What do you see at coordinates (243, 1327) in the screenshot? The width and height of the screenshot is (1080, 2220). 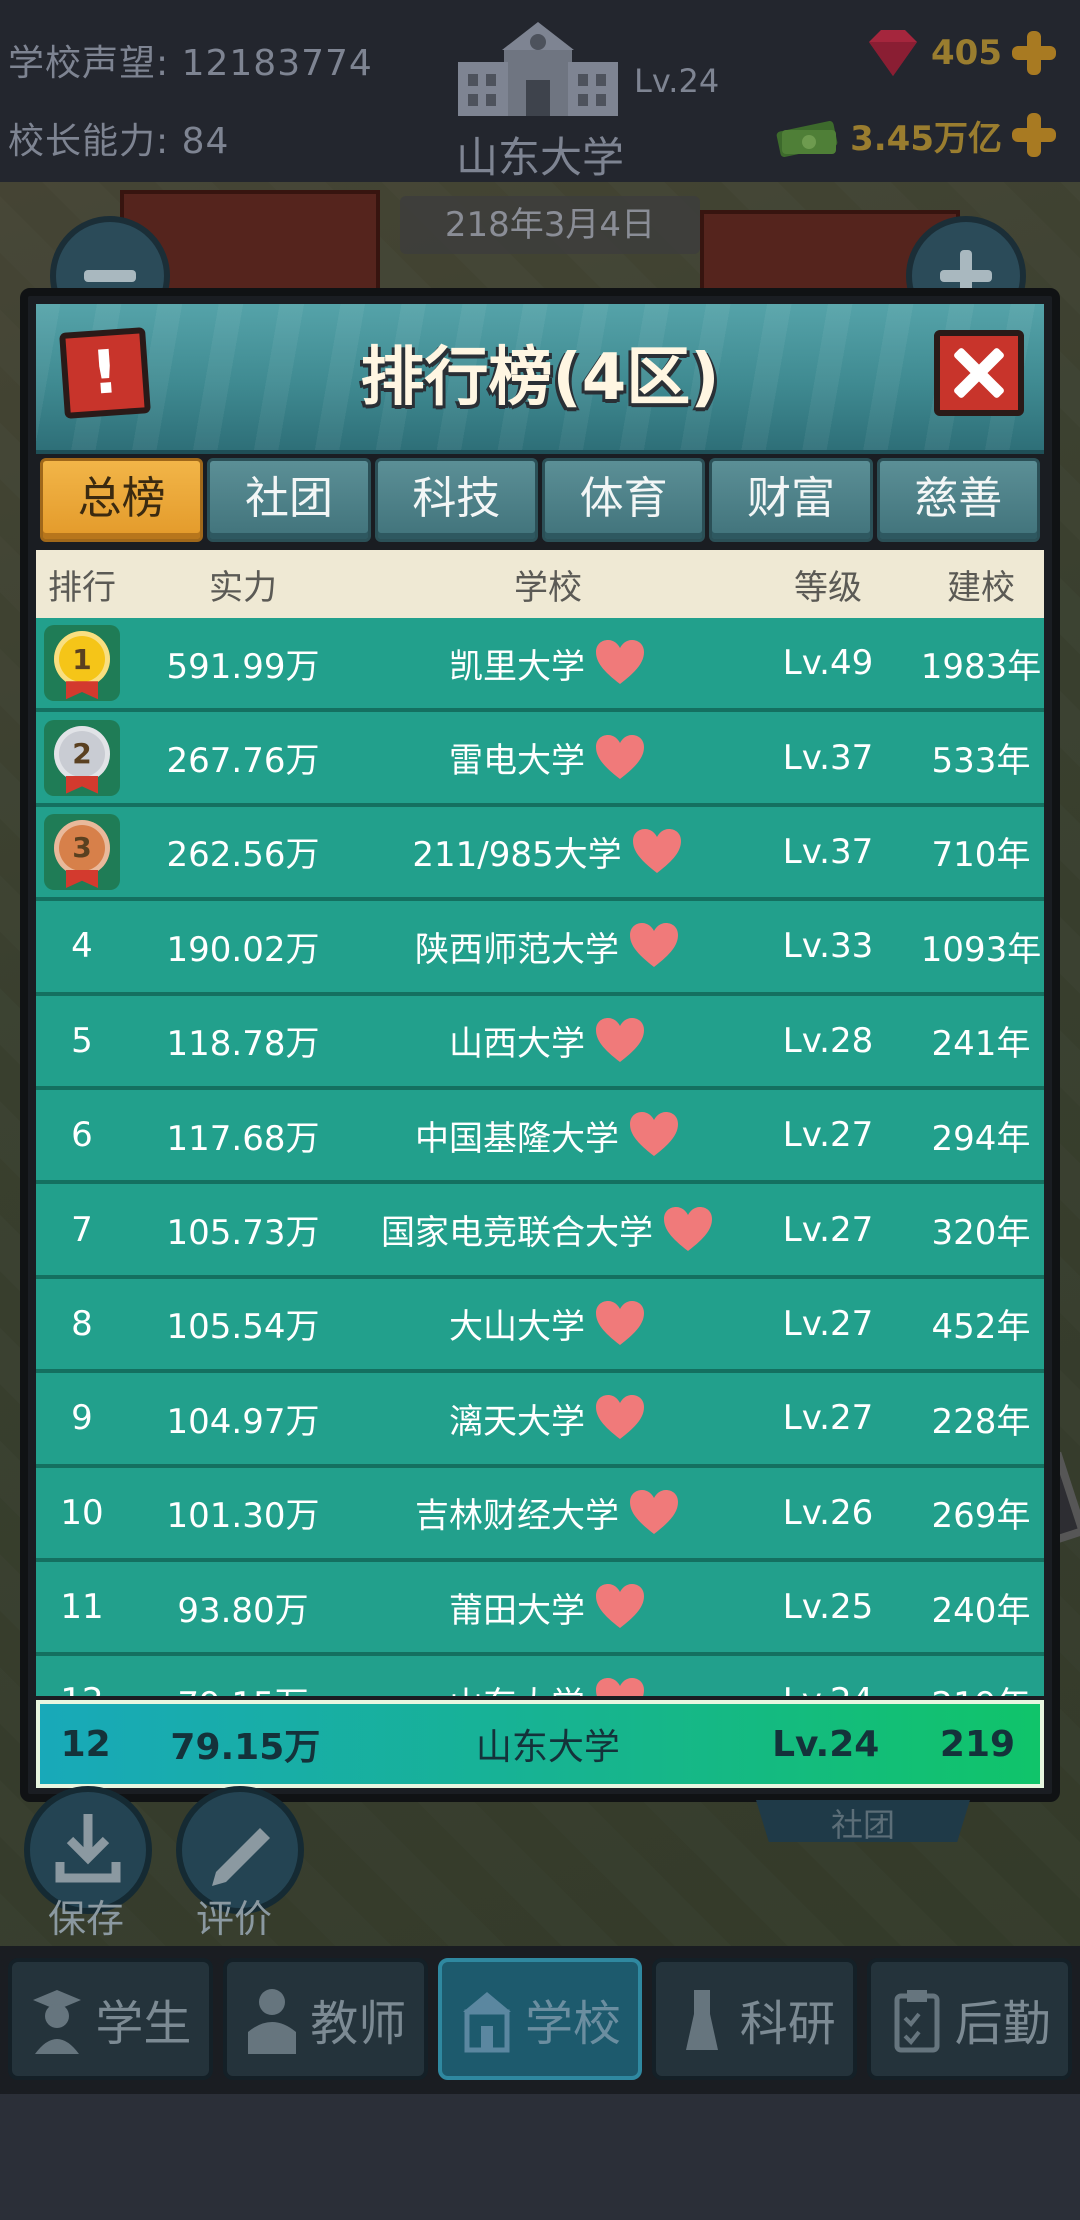 I see `row-power: 105.54万` at bounding box center [243, 1327].